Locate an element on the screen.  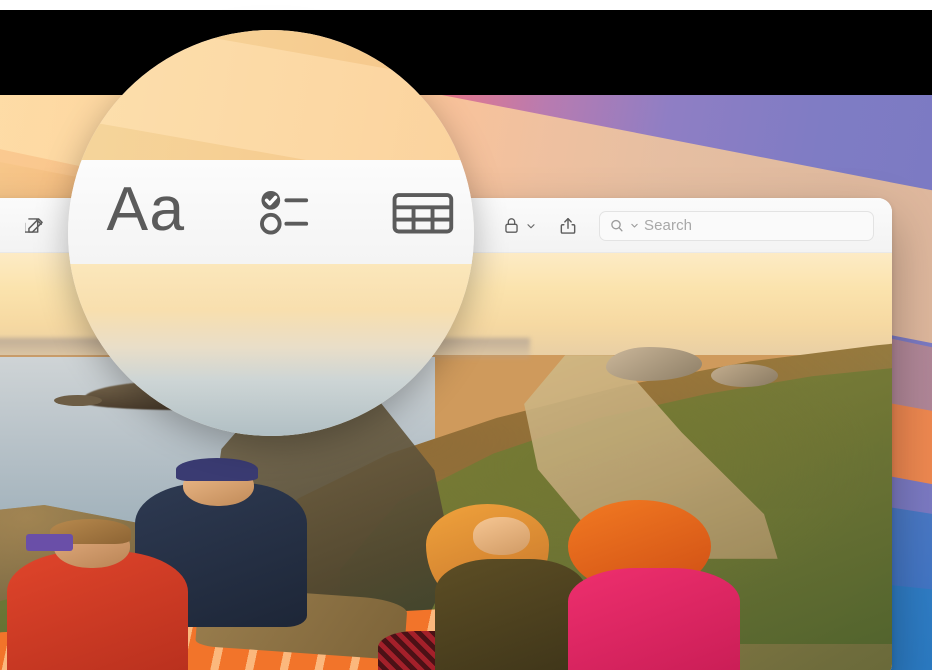
photo-person-red is located at coordinates (97, 610).